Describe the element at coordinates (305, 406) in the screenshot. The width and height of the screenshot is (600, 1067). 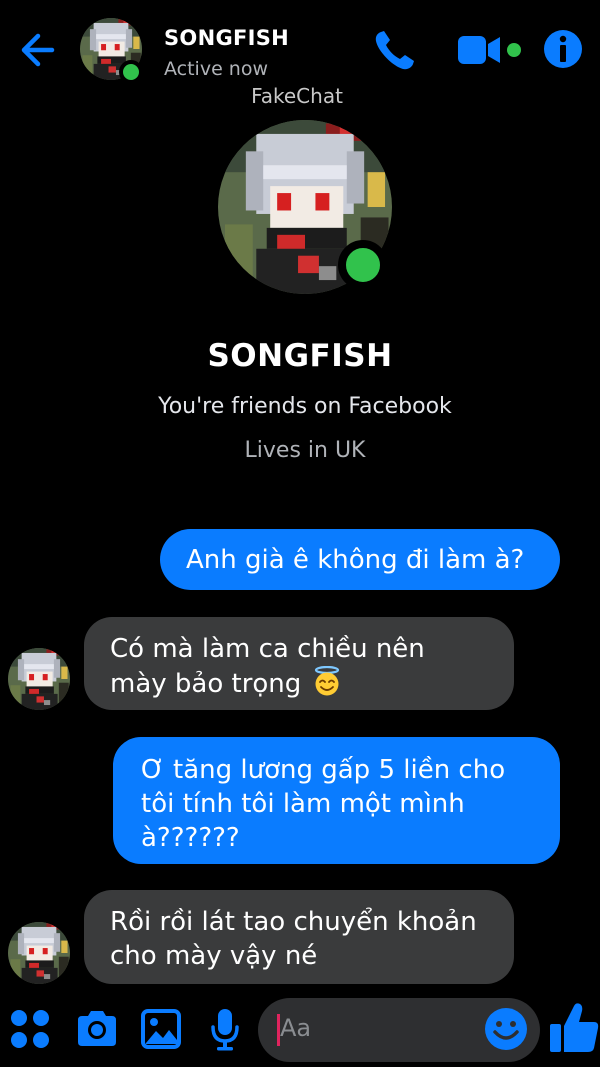
I see `friends-status: You're friends on Facebook` at that location.